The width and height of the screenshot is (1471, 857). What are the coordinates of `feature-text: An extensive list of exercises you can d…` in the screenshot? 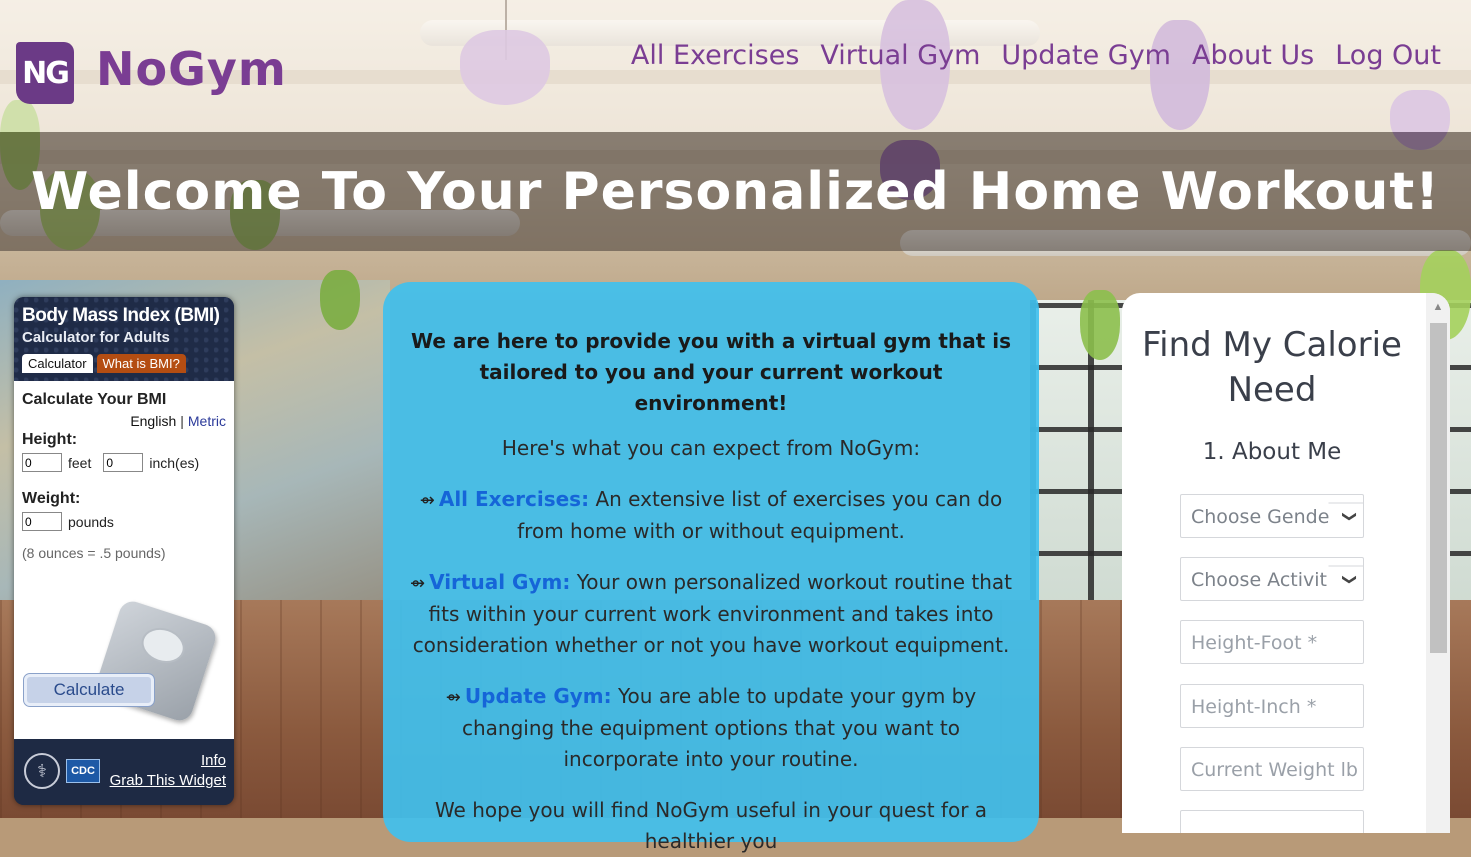 It's located at (760, 515).